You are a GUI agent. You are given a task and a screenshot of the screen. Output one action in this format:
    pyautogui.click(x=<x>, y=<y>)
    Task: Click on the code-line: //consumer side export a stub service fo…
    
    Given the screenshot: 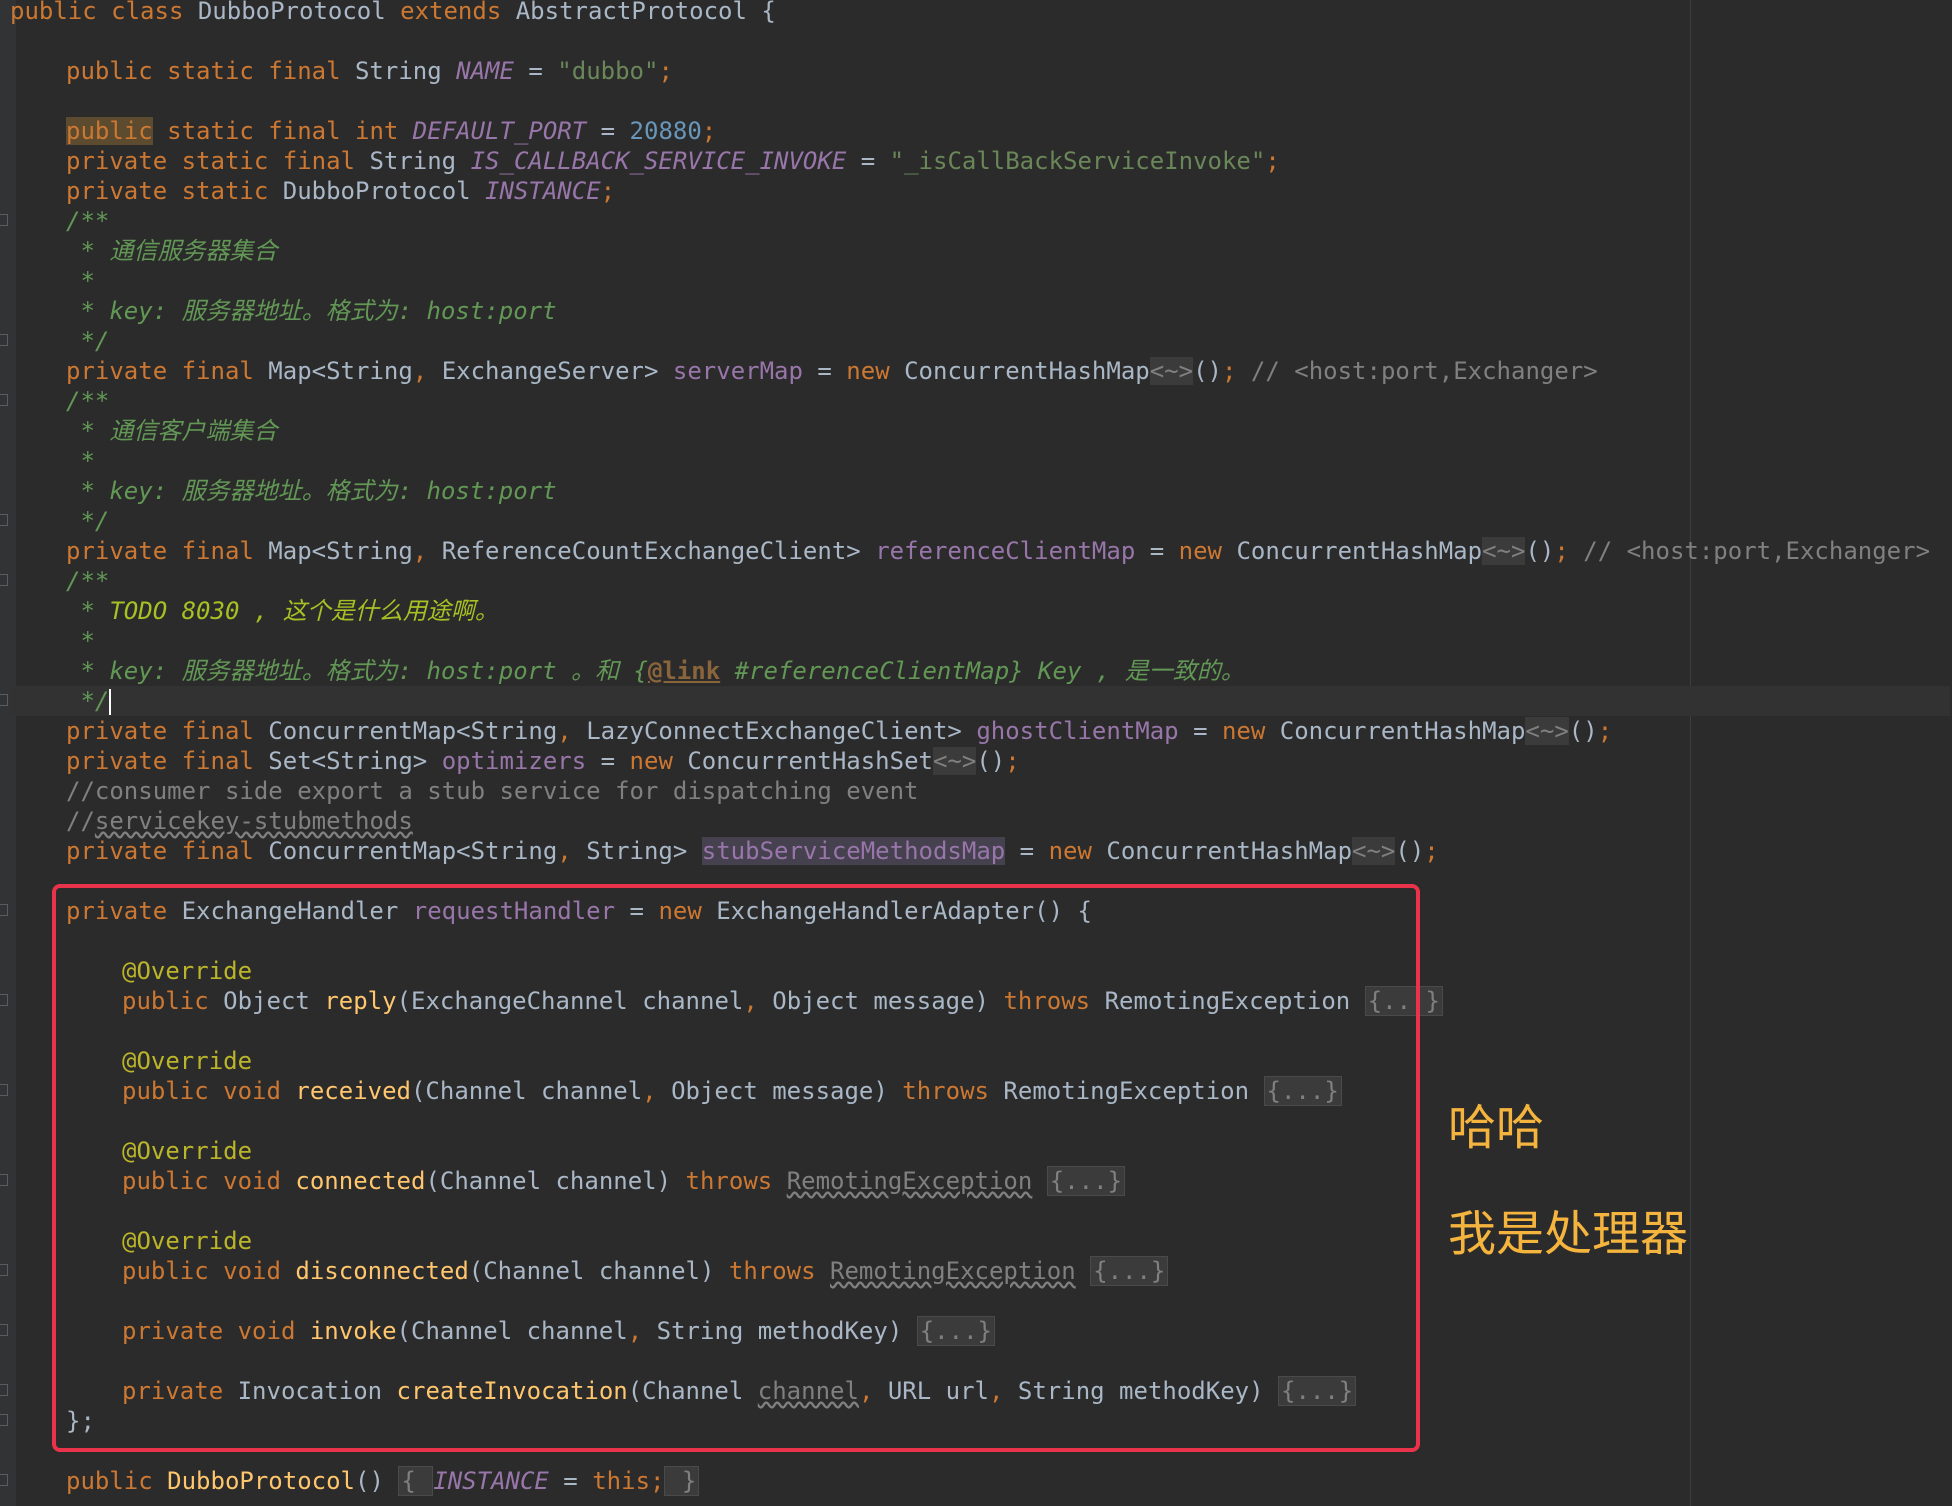 What is the action you would take?
    pyautogui.click(x=980, y=791)
    